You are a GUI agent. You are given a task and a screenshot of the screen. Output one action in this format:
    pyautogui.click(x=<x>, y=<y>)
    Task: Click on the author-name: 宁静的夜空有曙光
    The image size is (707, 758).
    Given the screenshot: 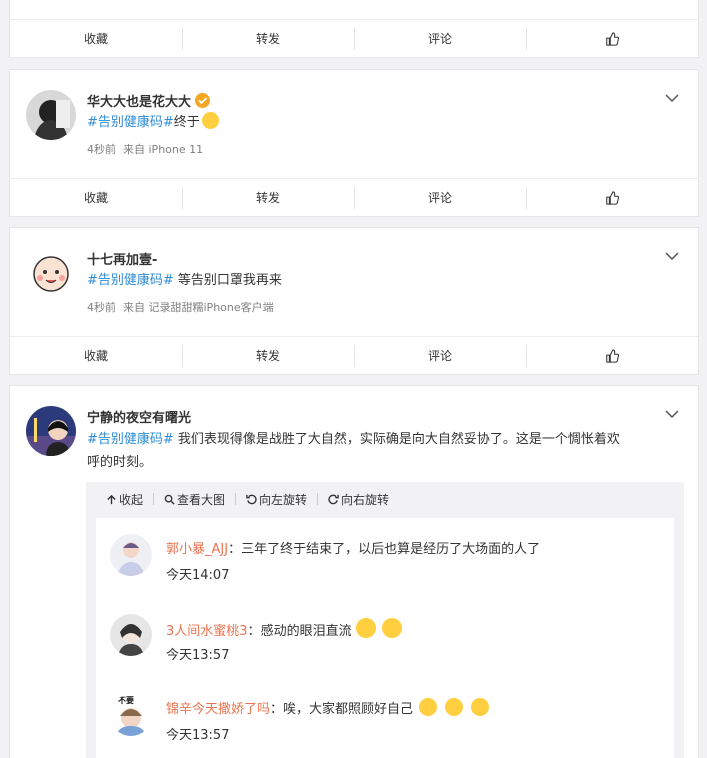 What is the action you would take?
    pyautogui.click(x=139, y=416)
    